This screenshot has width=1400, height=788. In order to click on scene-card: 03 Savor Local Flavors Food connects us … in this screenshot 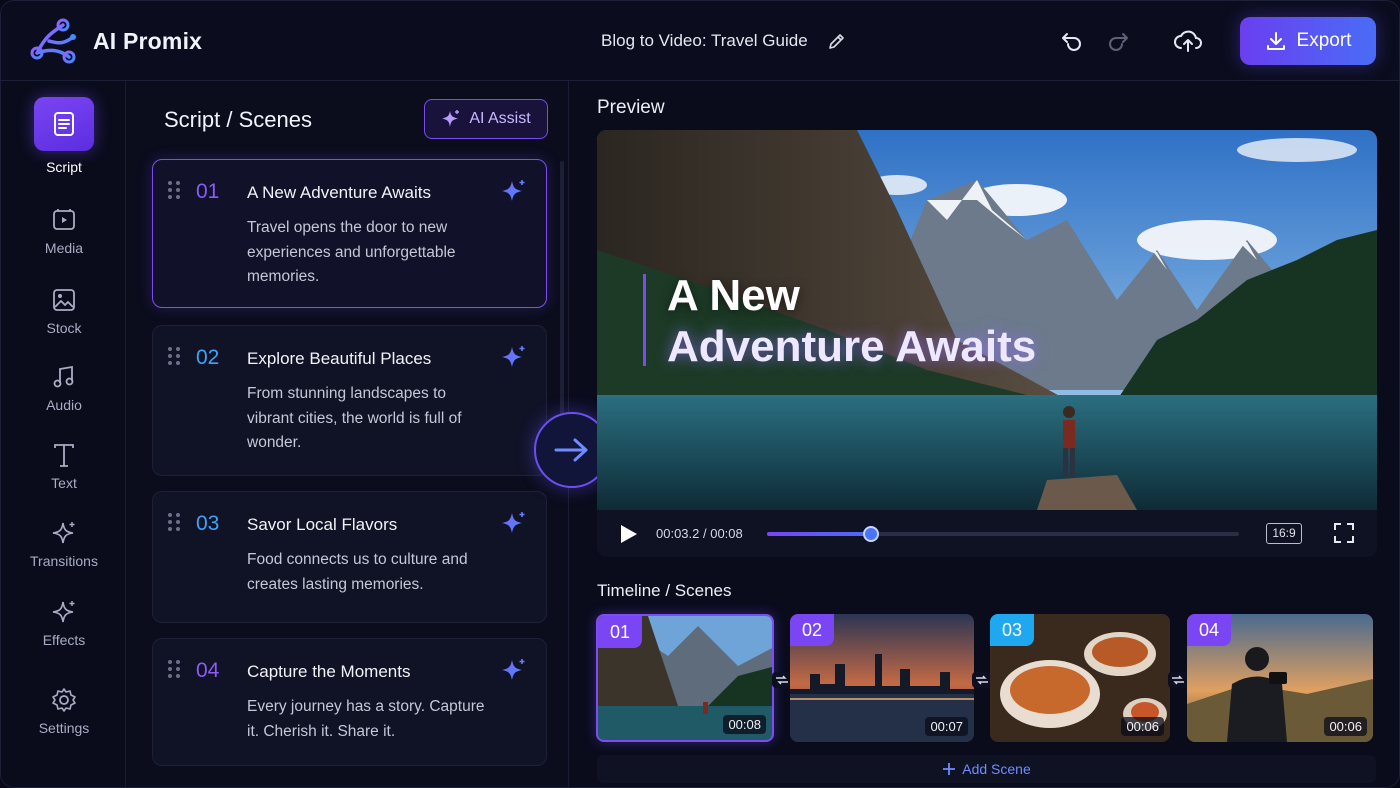, I will do `click(349, 557)`.